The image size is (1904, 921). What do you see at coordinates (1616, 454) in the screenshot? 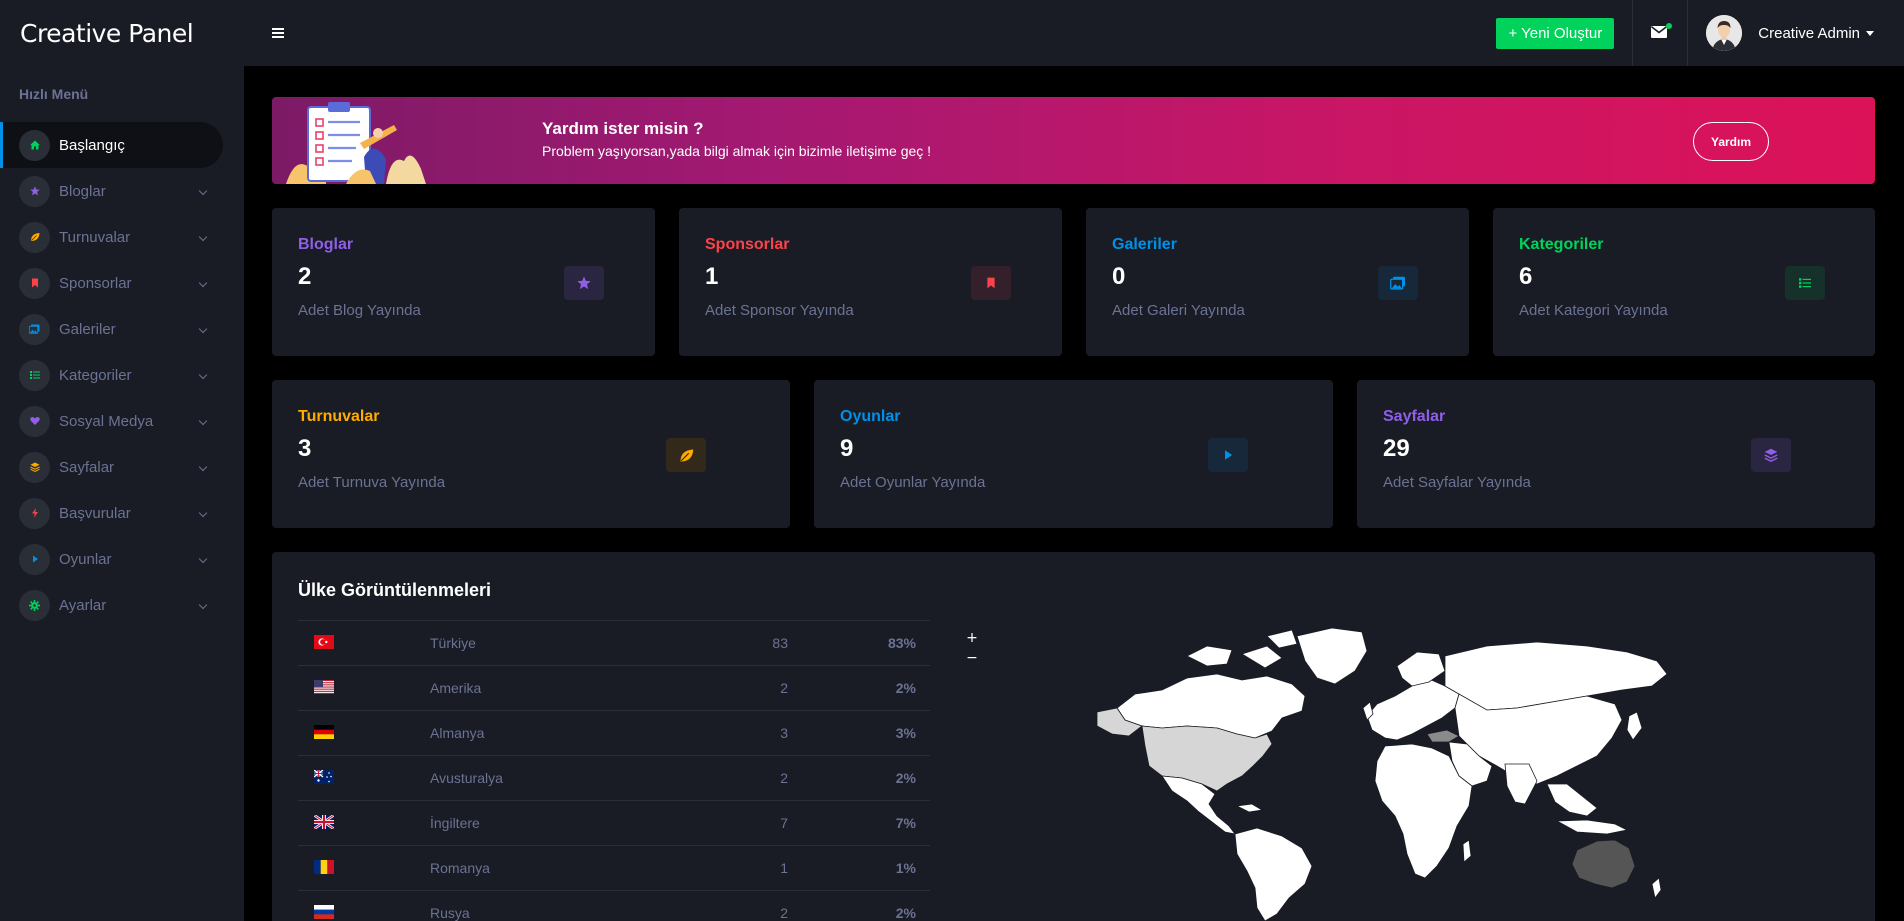
I see `stat-card-sayfalar: Sayfalar 29 Adet Sayfalar Yayında` at bounding box center [1616, 454].